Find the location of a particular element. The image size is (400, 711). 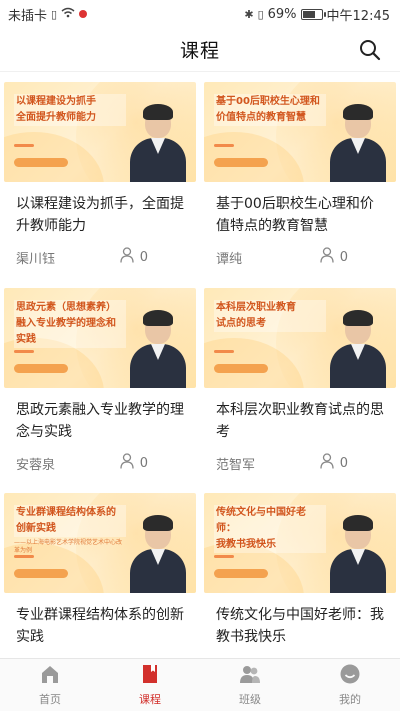

course-meta: 范智军 0 is located at coordinates (300, 463).